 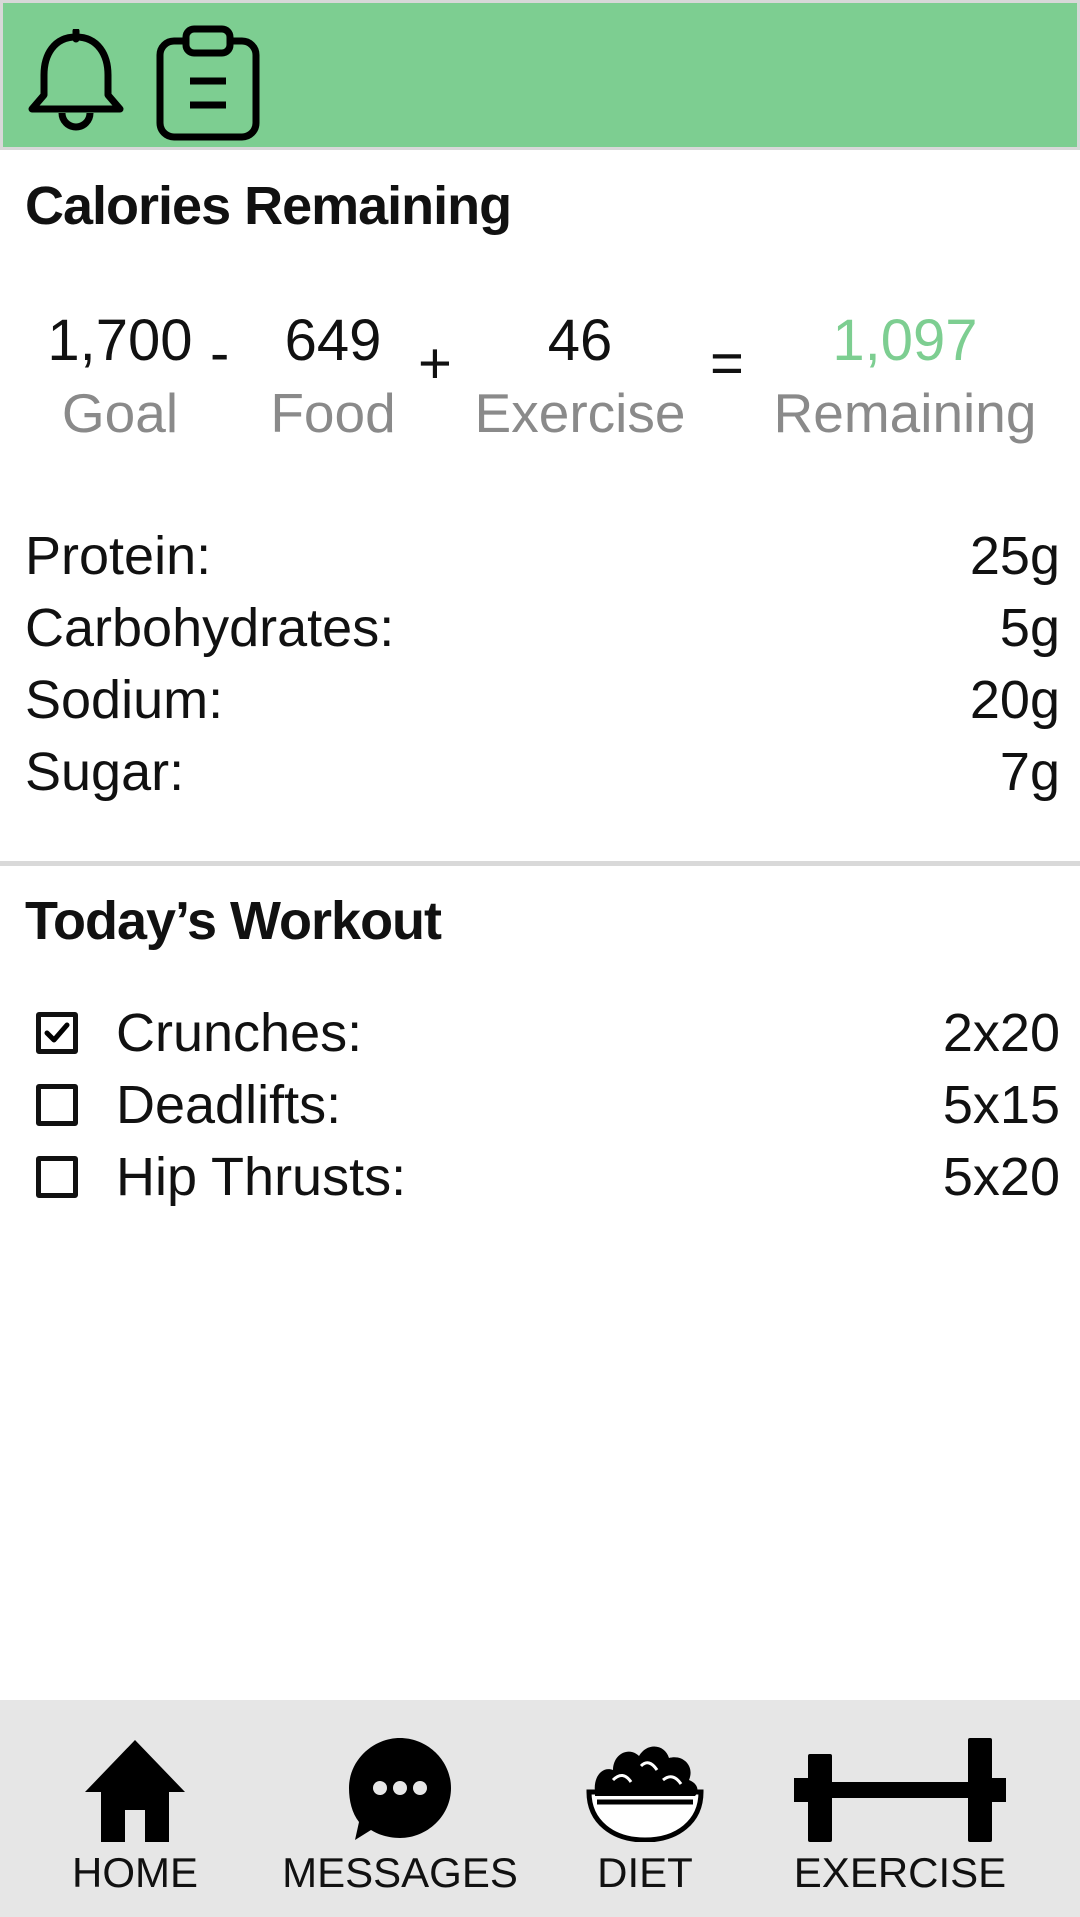 What do you see at coordinates (540, 75) in the screenshot?
I see `top-bar` at bounding box center [540, 75].